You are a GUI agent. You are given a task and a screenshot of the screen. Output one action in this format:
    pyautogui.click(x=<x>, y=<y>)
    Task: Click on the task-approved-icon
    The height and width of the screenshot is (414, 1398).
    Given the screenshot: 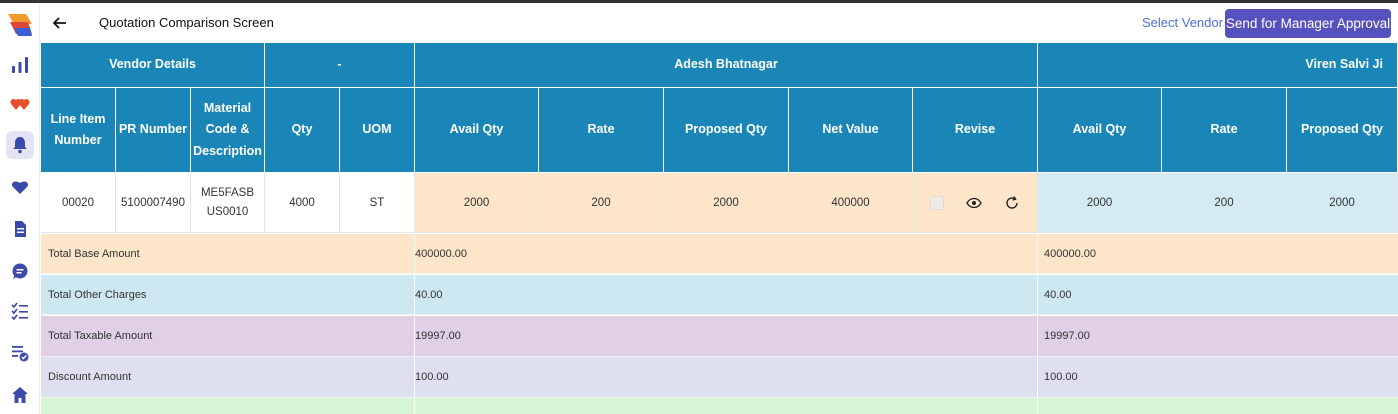 What is the action you would take?
    pyautogui.click(x=20, y=353)
    